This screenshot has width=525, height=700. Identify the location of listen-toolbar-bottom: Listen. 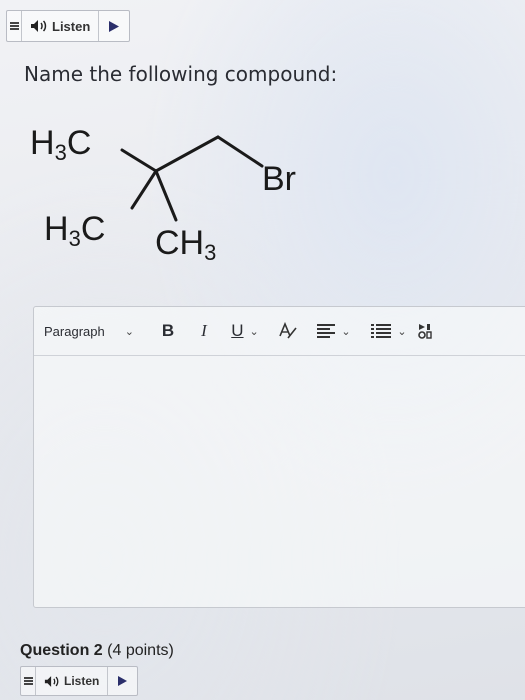
(79, 681).